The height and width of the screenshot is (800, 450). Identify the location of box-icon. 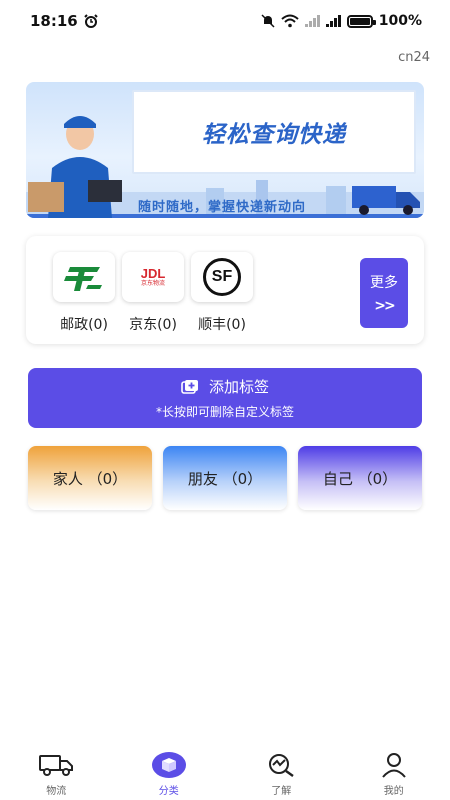
(168, 765).